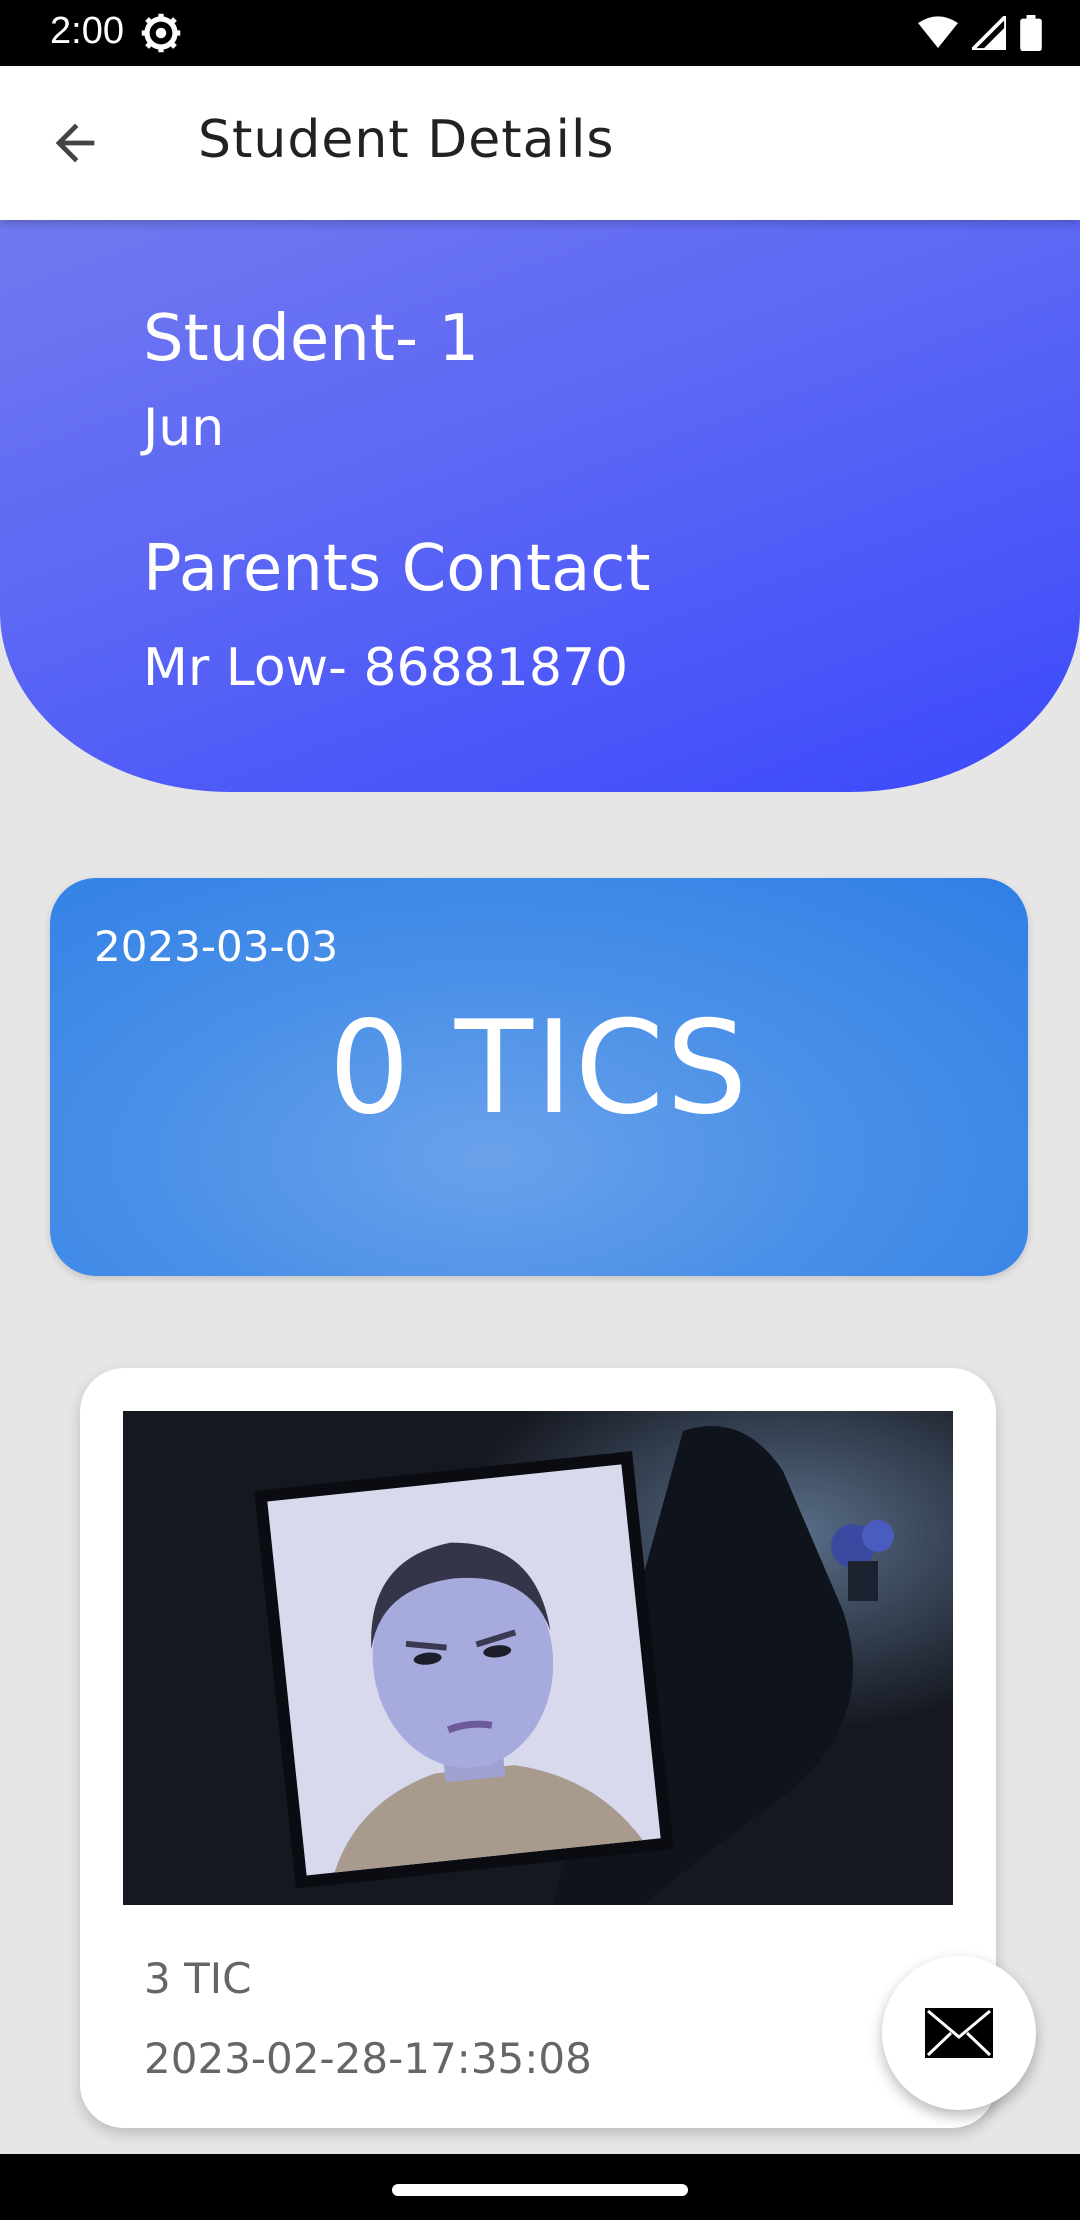  What do you see at coordinates (938, 32) in the screenshot?
I see `wifi-icon` at bounding box center [938, 32].